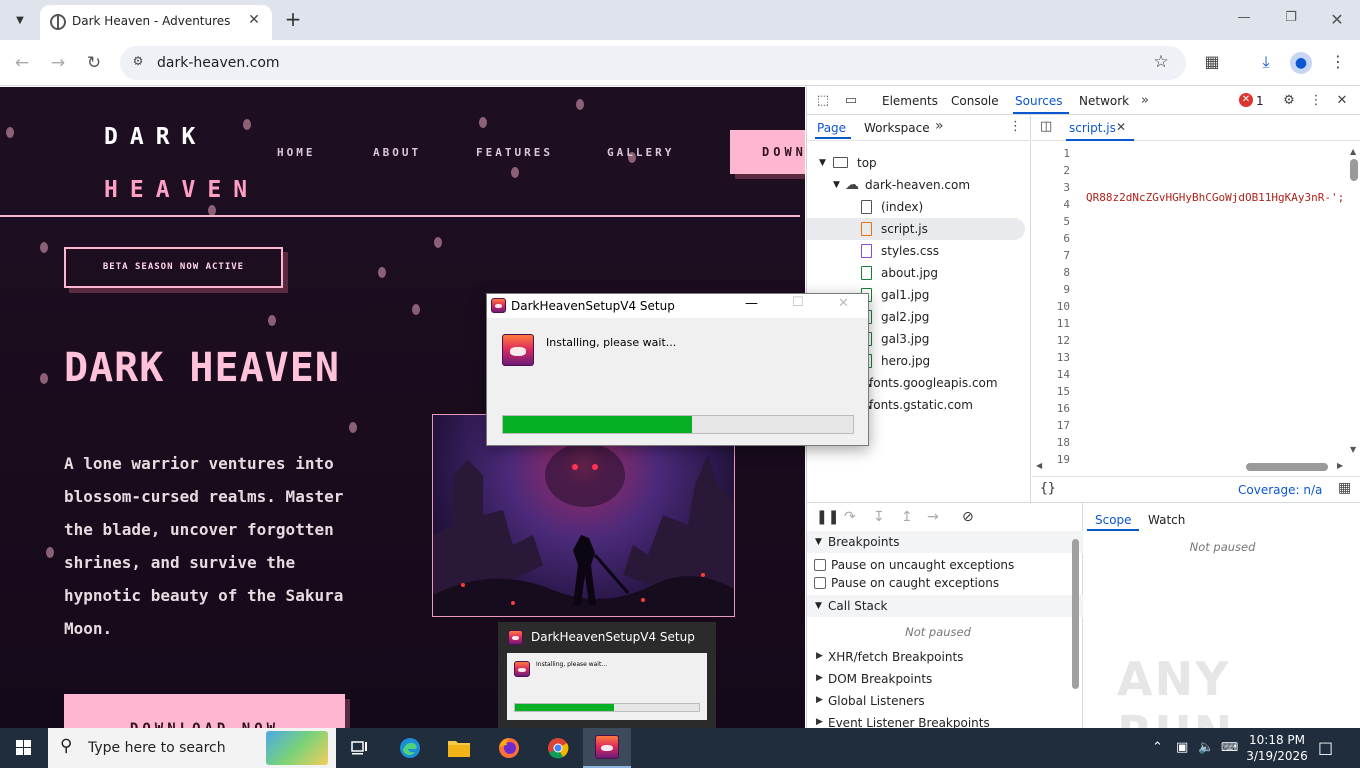  What do you see at coordinates (1287, 467) in the screenshot?
I see `horizontal-scrollbar` at bounding box center [1287, 467].